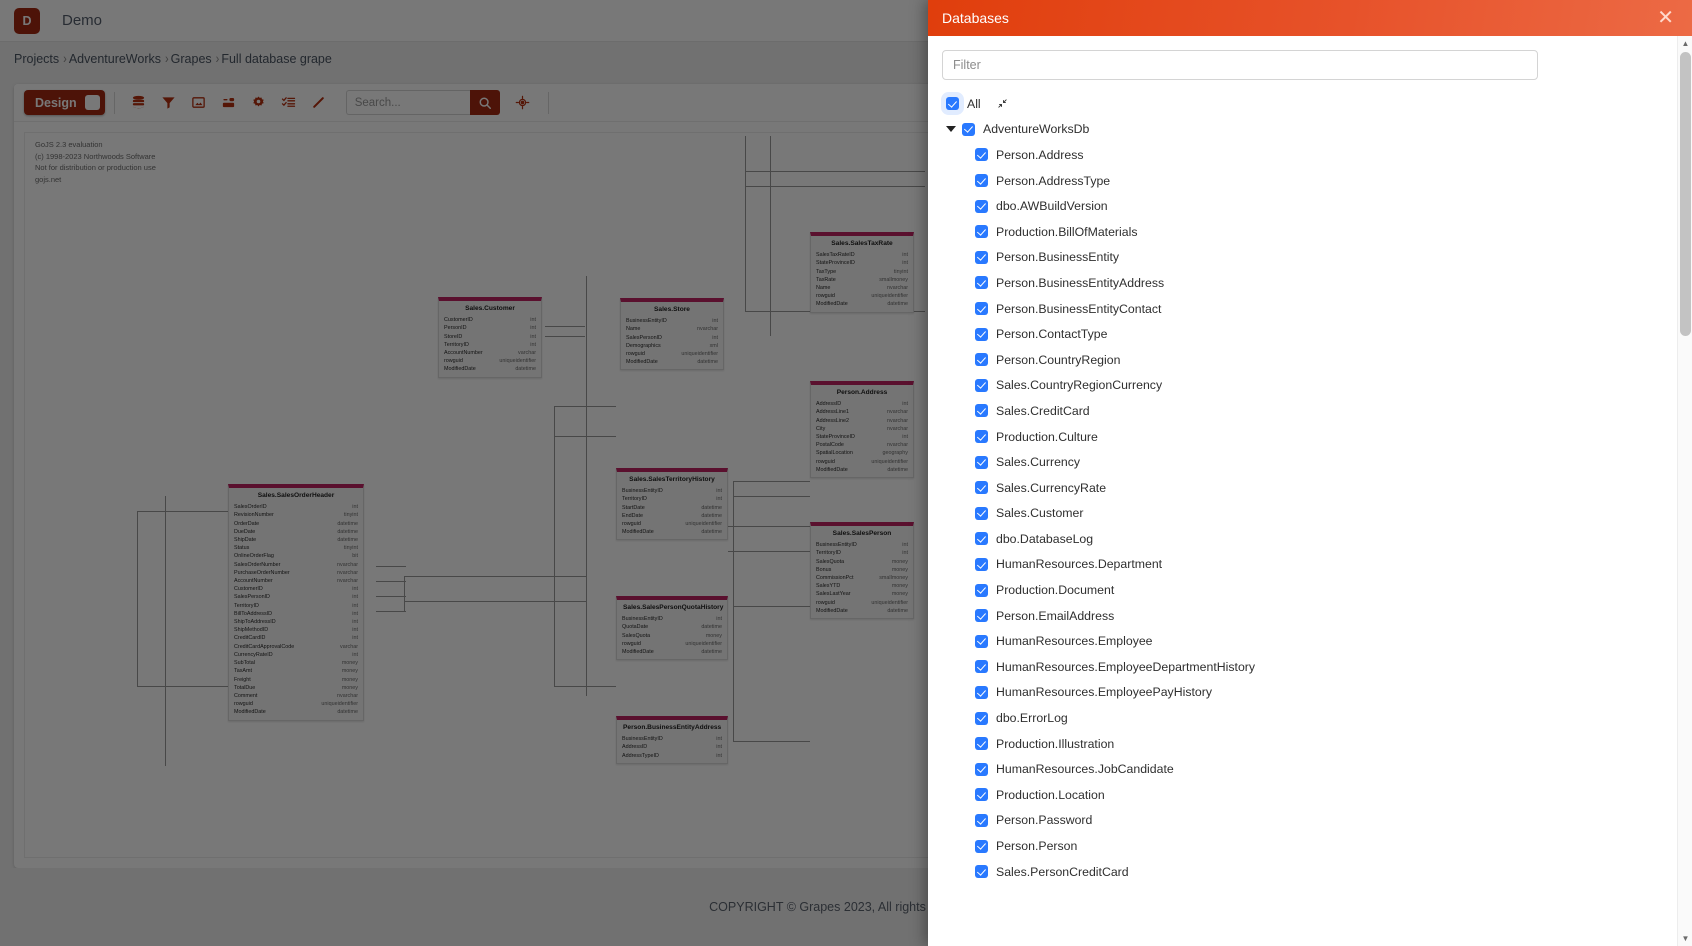  Describe the element at coordinates (1309, 693) in the screenshot. I see `tree-row-table: HumanResources.EmployeePayHistory` at that location.